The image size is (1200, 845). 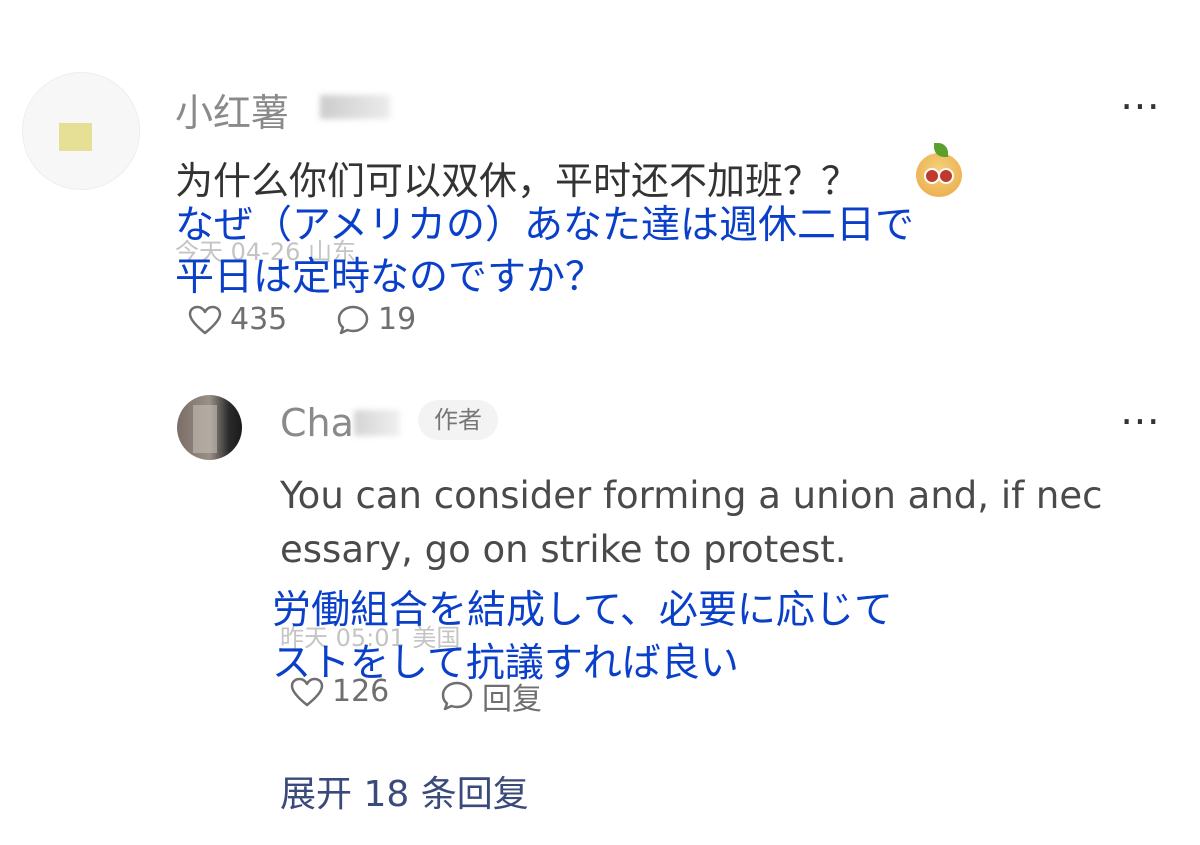 I want to click on author-badge: 作者, so click(x=458, y=420).